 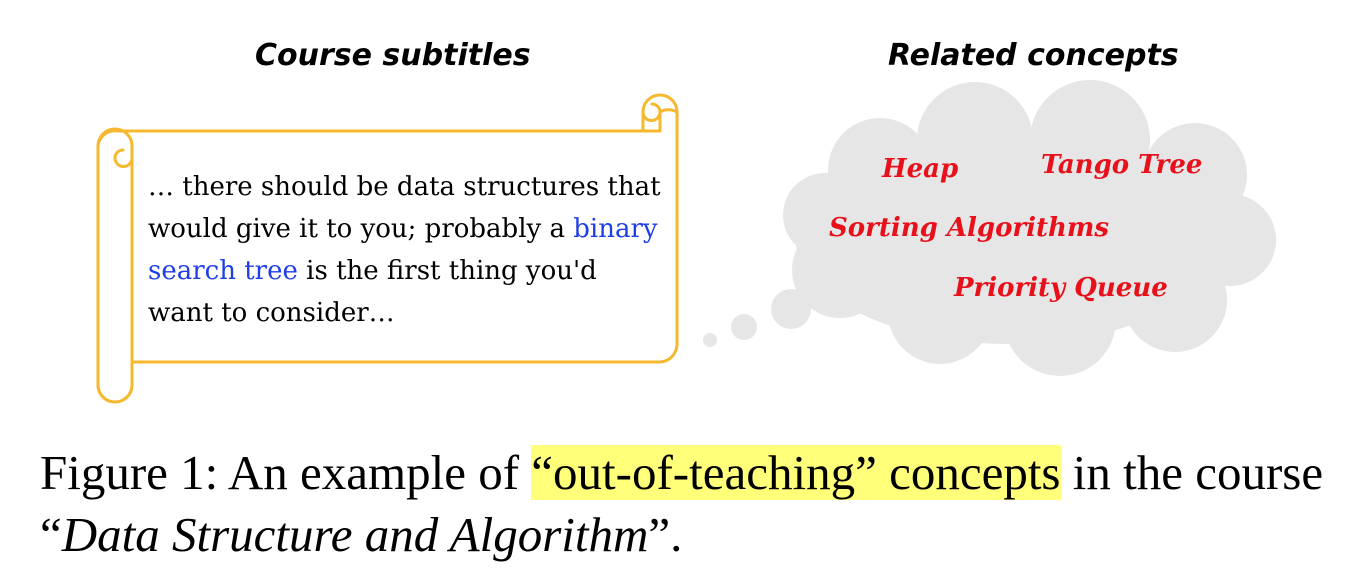 What do you see at coordinates (286, 472) in the screenshot?
I see `caption-prefix: Figure 1: An example of` at bounding box center [286, 472].